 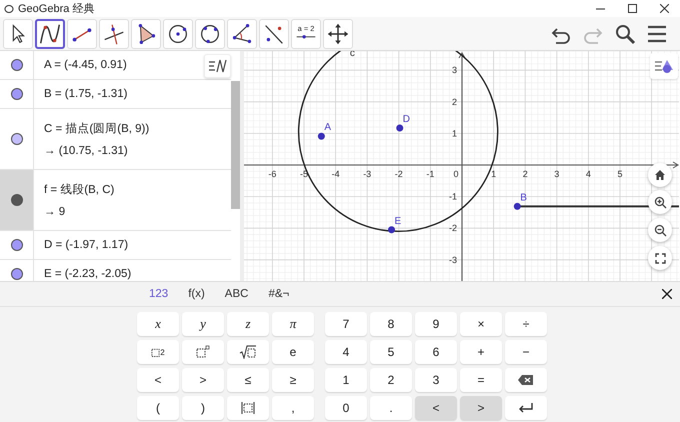 What do you see at coordinates (481, 352) in the screenshot?
I see `keyboard-key: +` at bounding box center [481, 352].